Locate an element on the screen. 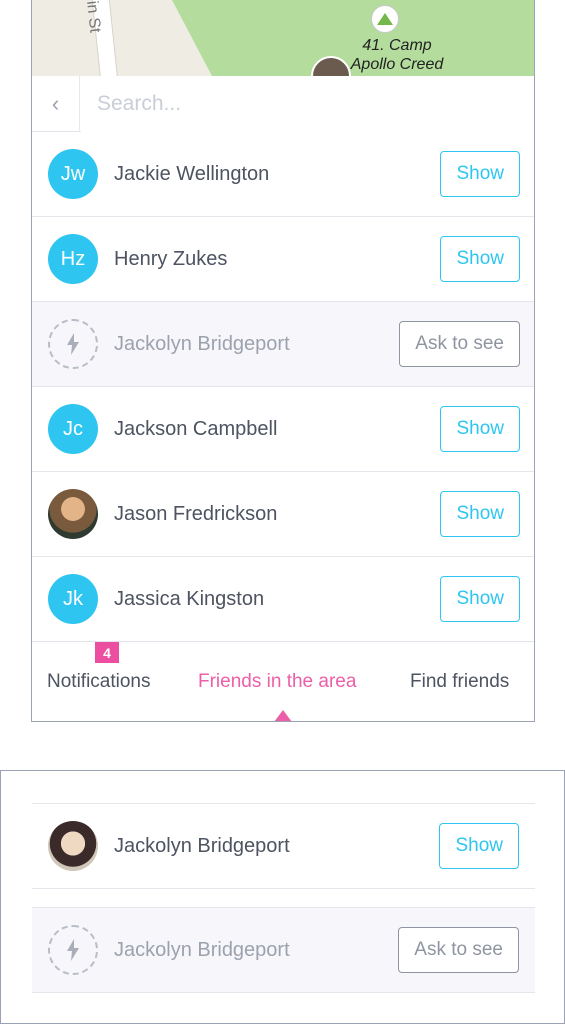 The height and width of the screenshot is (1024, 565). friend-name: Jackson Campbell is located at coordinates (196, 429).